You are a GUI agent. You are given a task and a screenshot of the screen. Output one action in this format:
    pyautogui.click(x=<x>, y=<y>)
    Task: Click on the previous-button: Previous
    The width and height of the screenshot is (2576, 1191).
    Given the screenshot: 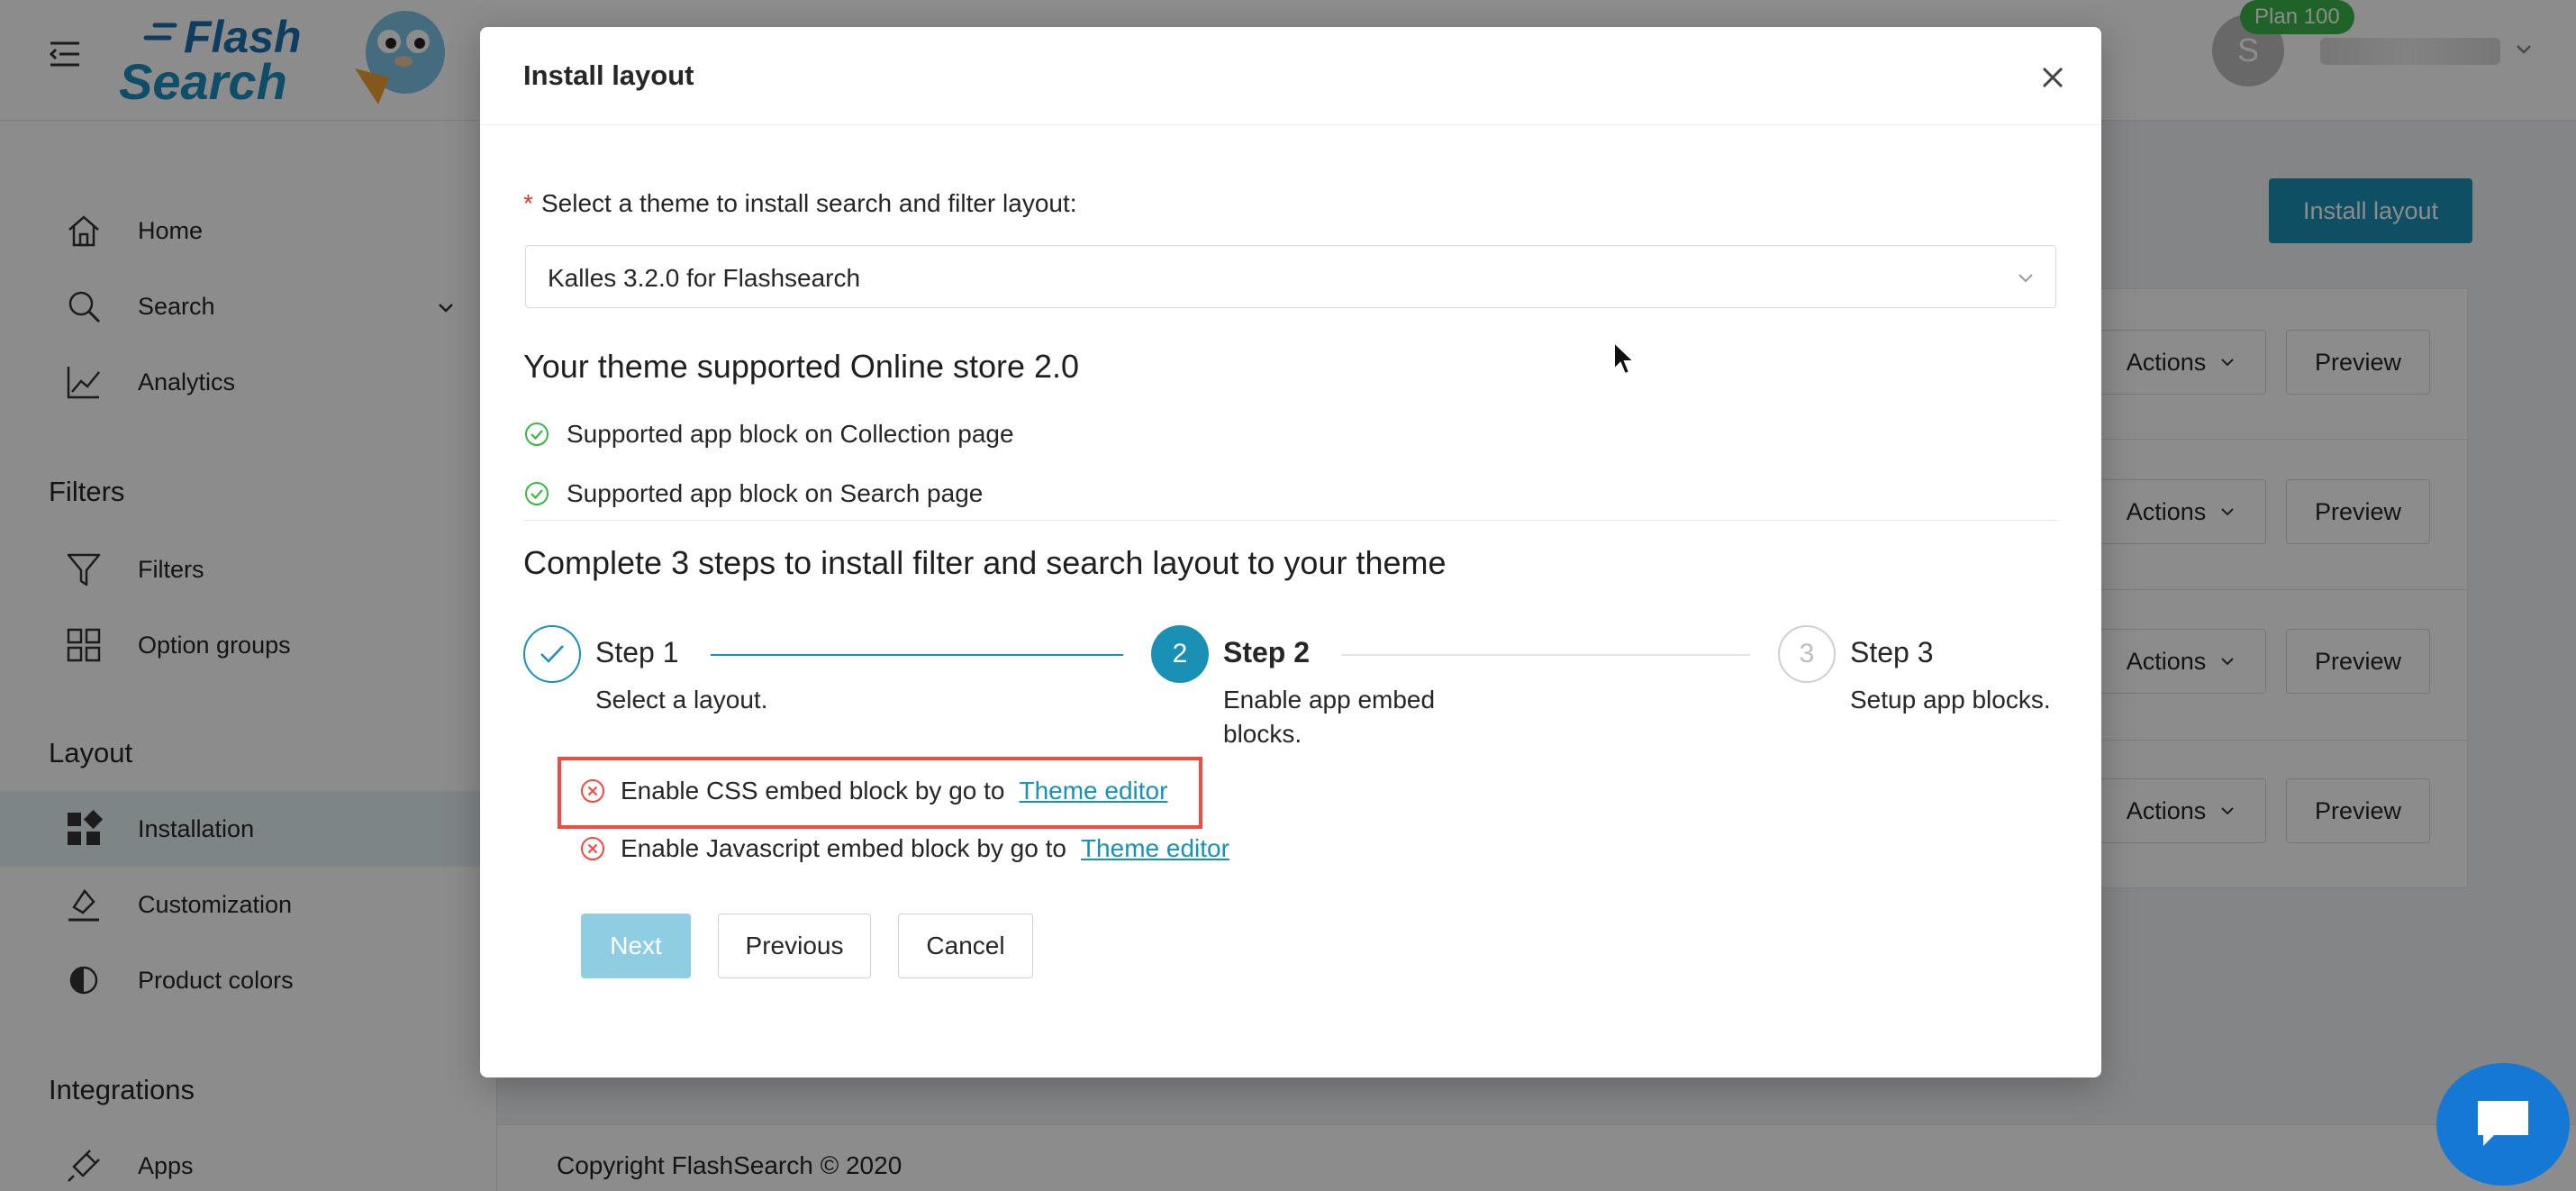 What is the action you would take?
    pyautogui.click(x=794, y=946)
    